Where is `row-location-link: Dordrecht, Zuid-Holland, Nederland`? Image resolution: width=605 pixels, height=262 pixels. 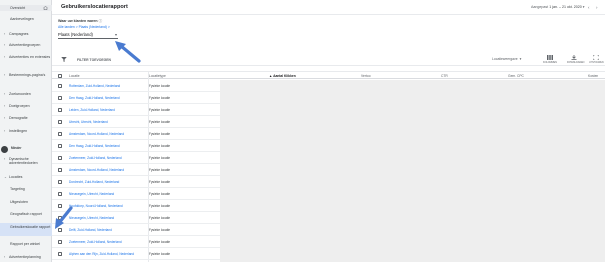 row-location-link: Dordrecht, Zuid-Holland, Nederland is located at coordinates (94, 182).